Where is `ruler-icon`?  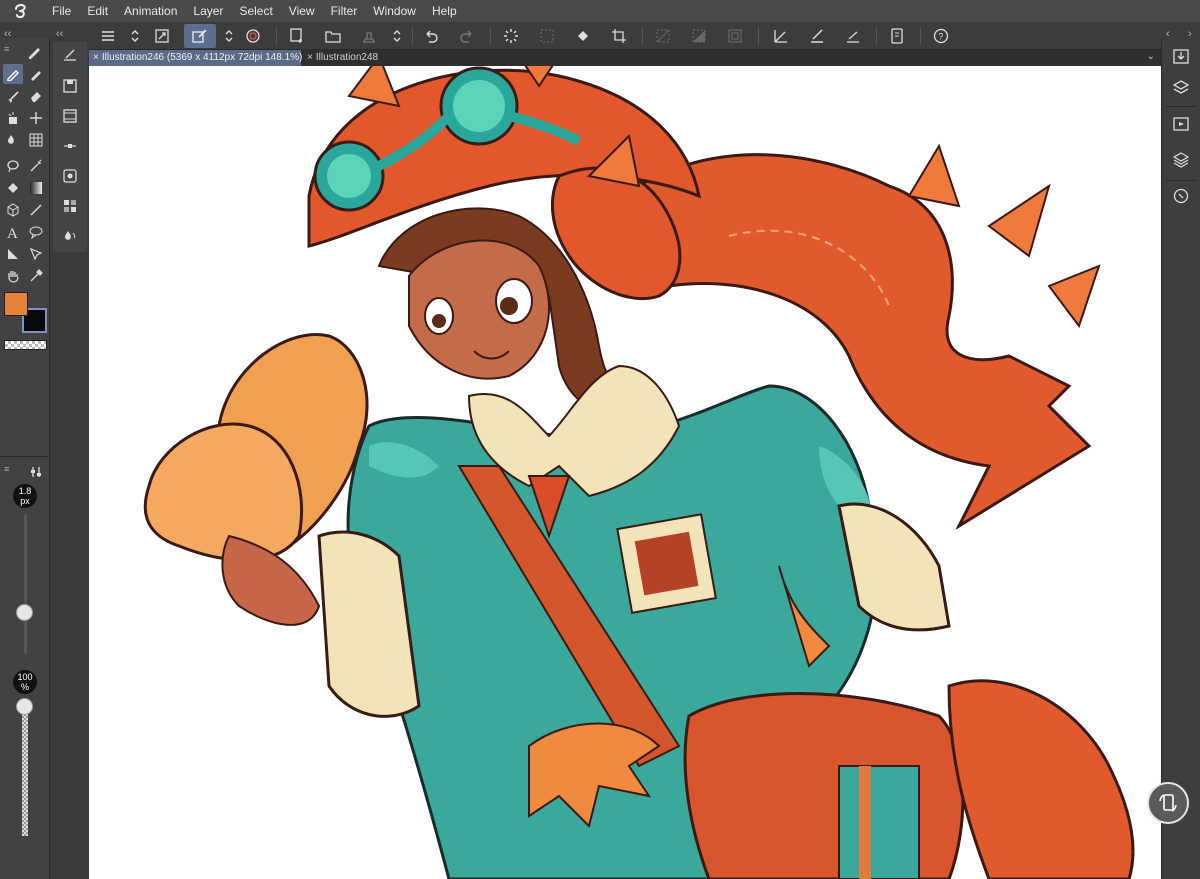 ruler-icon is located at coordinates (781, 36).